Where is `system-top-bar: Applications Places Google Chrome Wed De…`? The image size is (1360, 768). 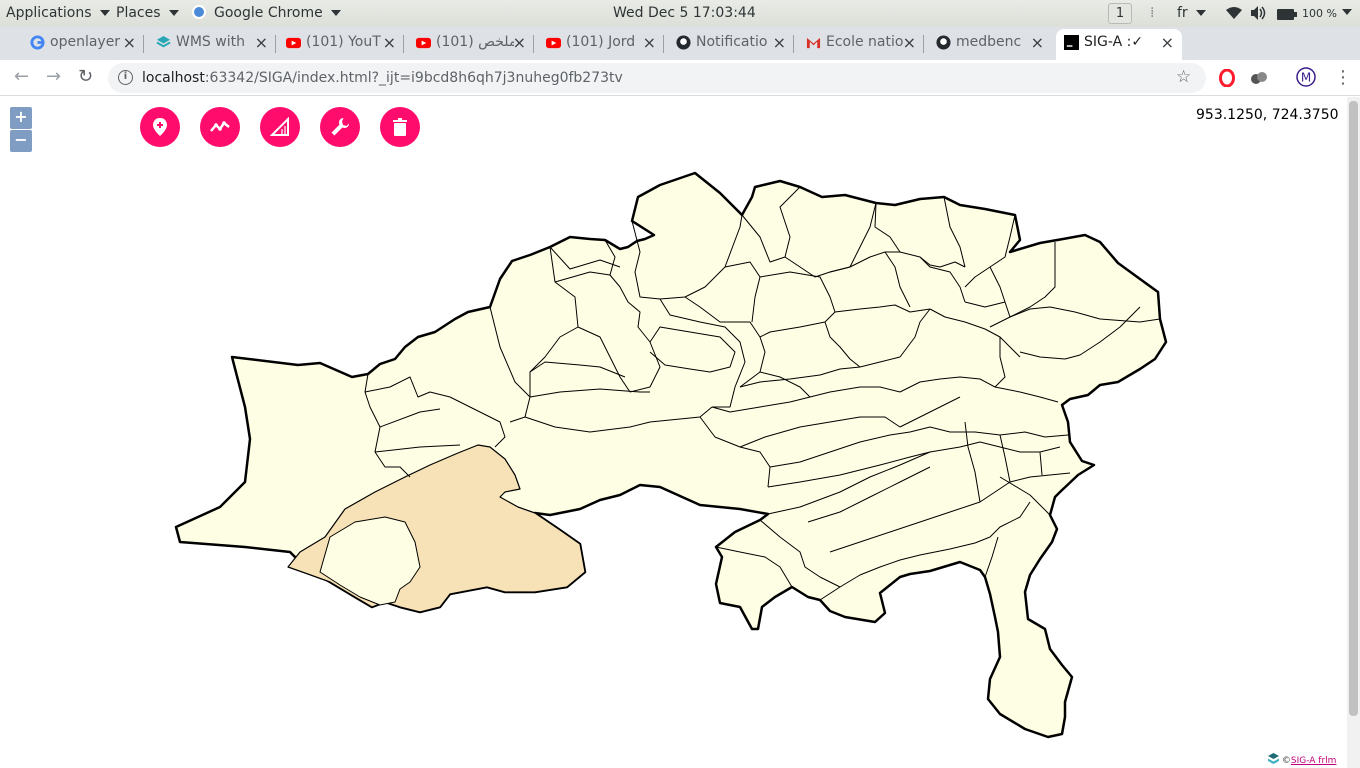
system-top-bar: Applications Places Google Chrome Wed De… is located at coordinates (680, 13).